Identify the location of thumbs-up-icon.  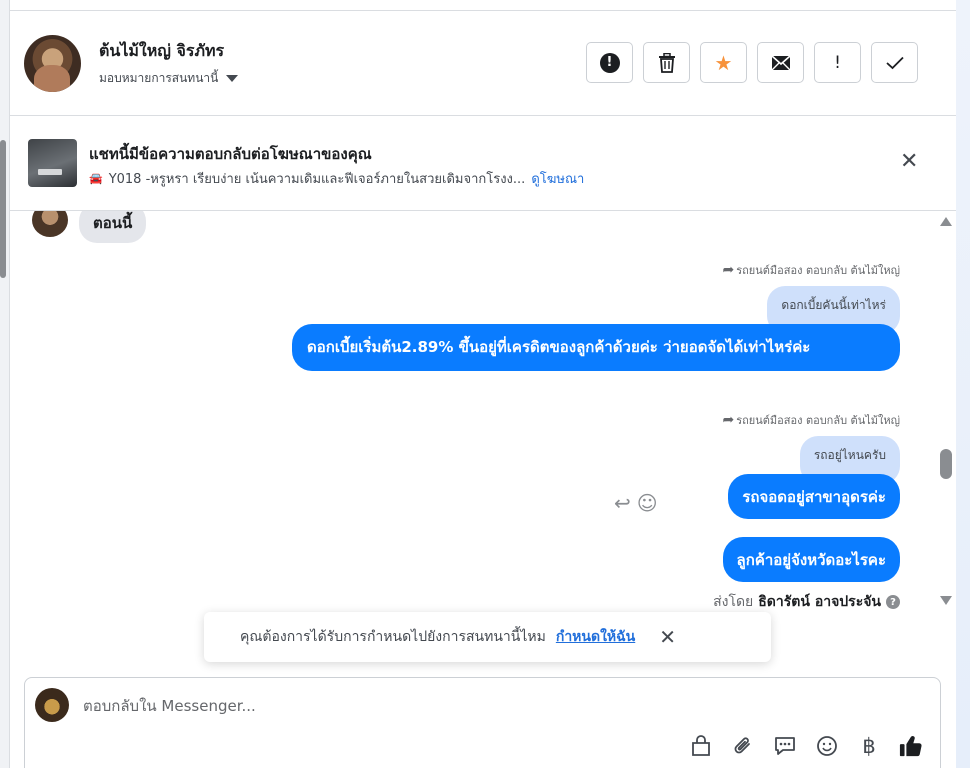
(911, 746).